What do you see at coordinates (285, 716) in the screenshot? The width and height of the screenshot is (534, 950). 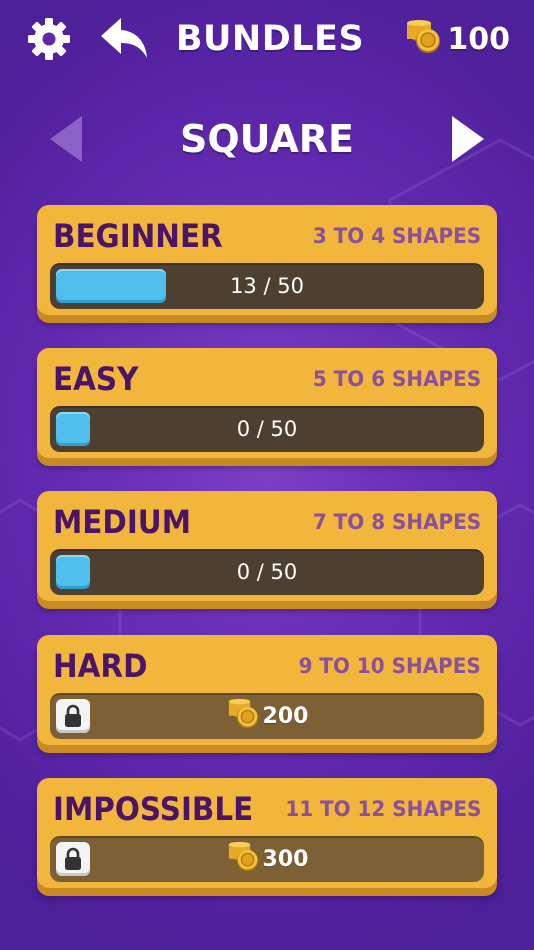 I see `unlock-cost-value: 200` at bounding box center [285, 716].